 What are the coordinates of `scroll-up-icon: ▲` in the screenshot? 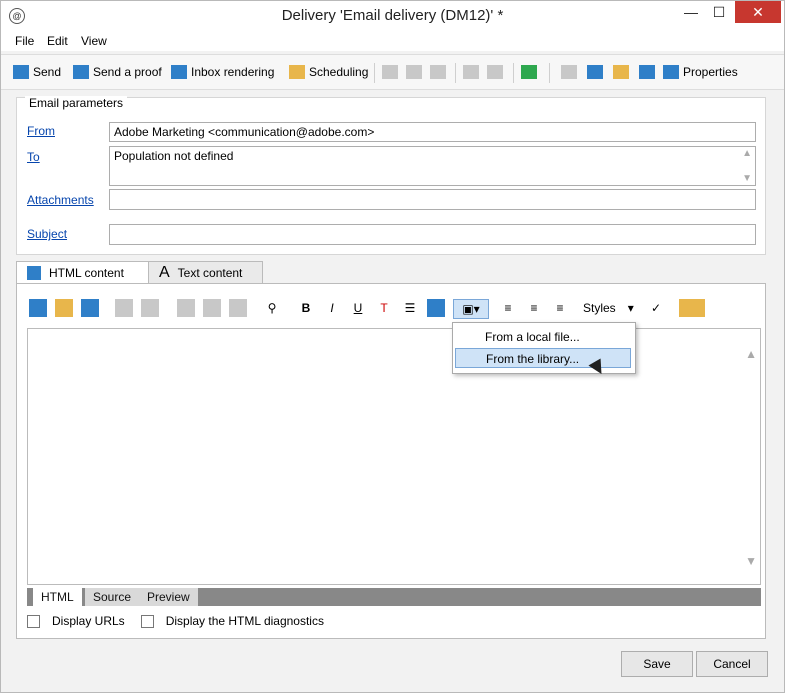 It's located at (747, 153).